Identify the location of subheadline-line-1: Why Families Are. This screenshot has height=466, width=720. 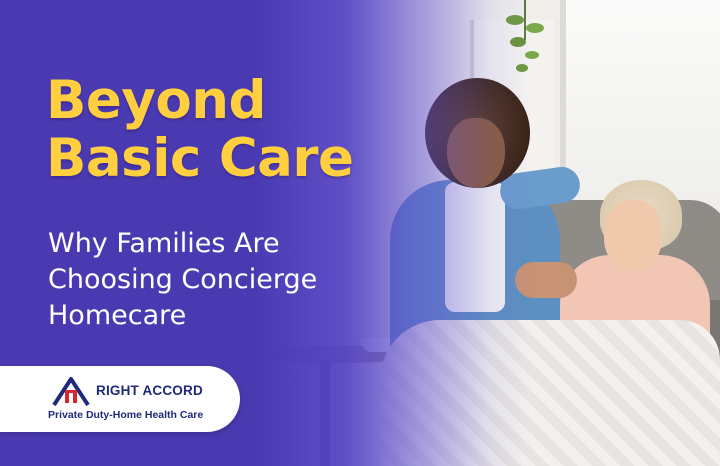
(164, 243).